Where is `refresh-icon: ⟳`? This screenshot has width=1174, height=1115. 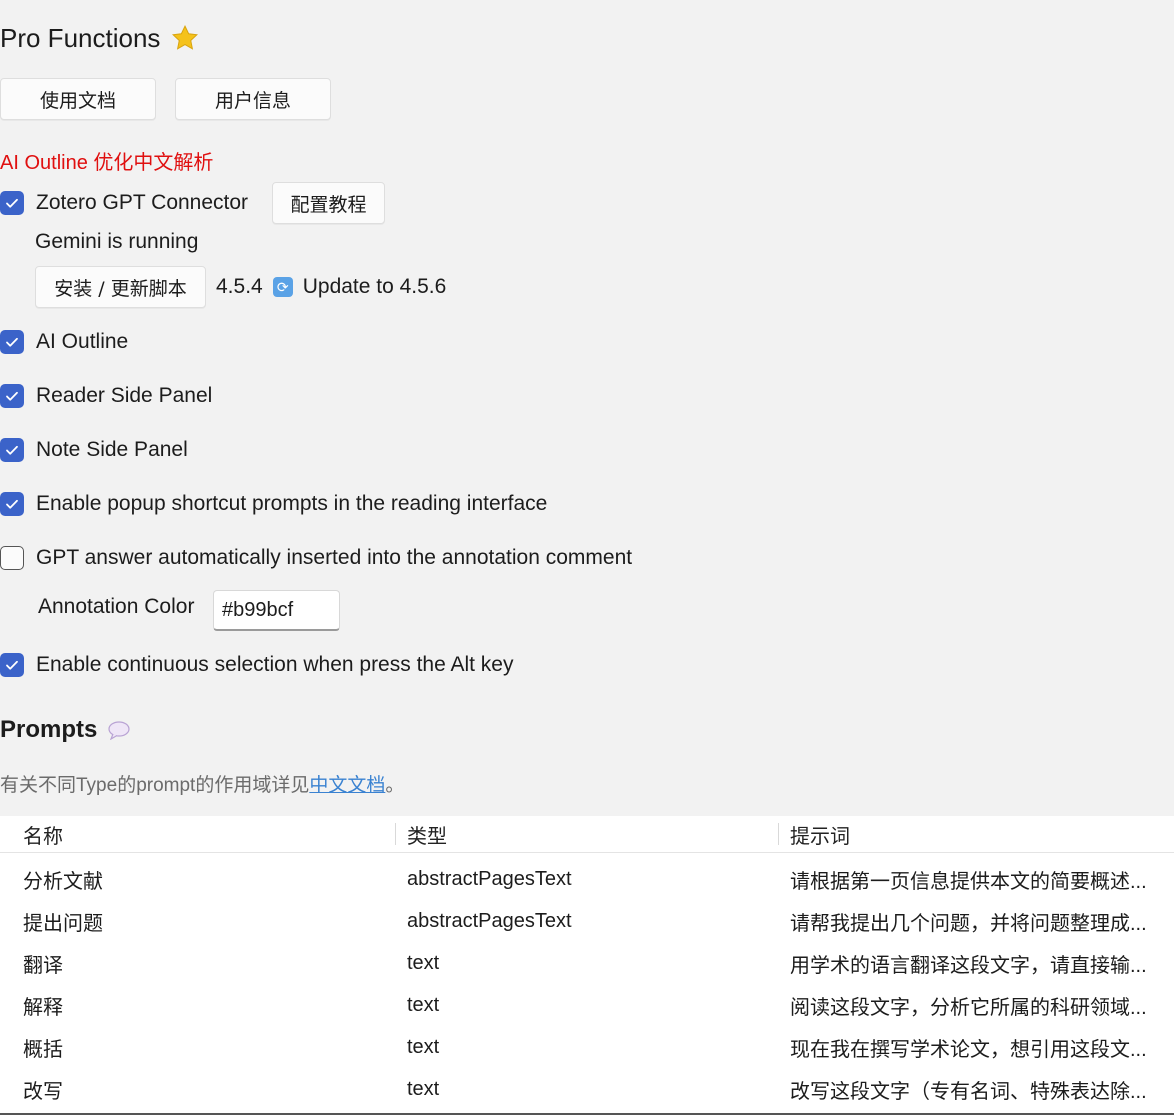 refresh-icon: ⟳ is located at coordinates (282, 287).